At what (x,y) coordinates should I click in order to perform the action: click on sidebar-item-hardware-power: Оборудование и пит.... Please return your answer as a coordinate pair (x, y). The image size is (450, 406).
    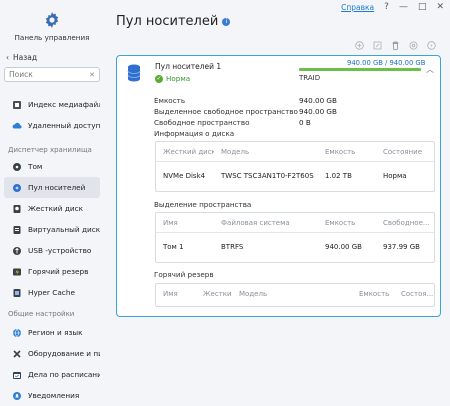
    Looking at the image, I should click on (52, 353).